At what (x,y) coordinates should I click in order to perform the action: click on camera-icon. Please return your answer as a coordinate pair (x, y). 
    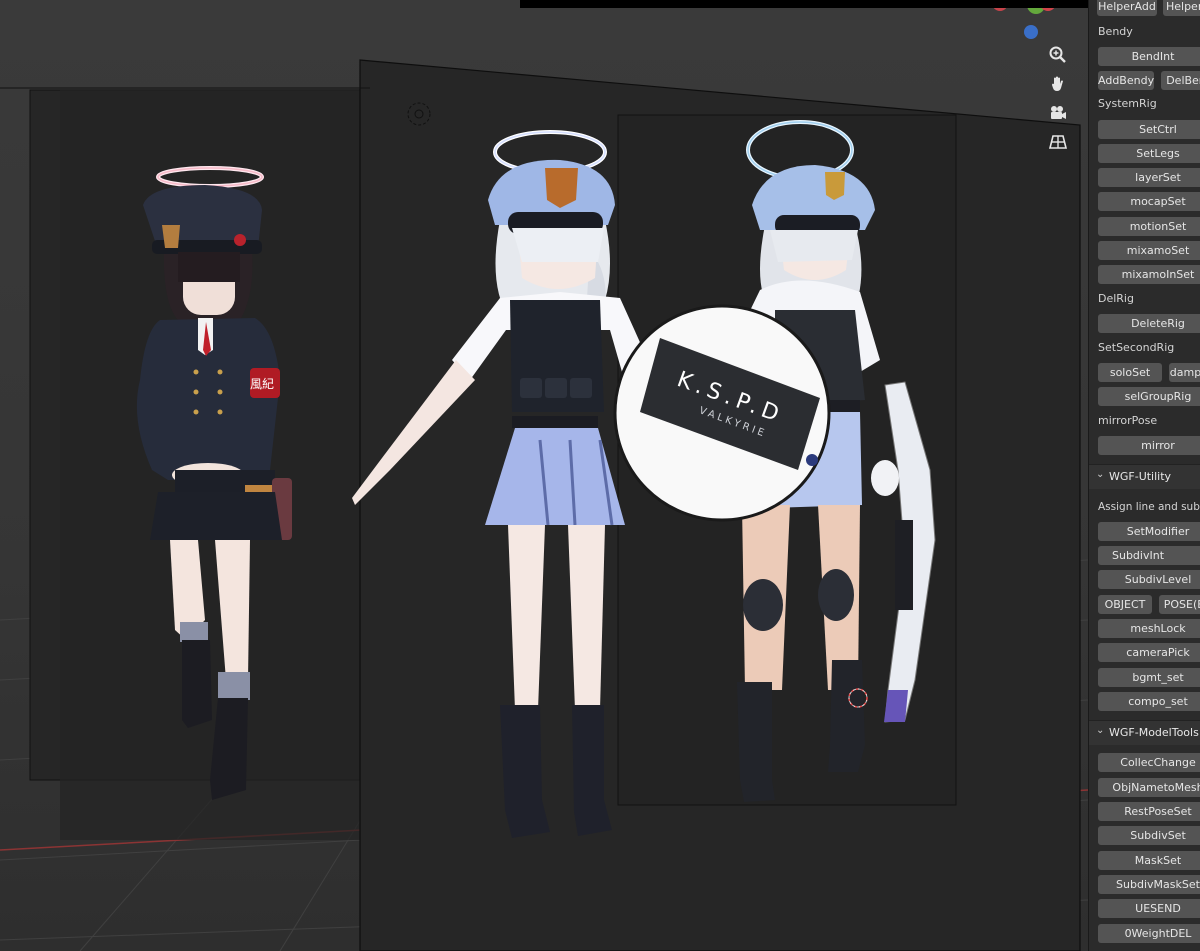
    Looking at the image, I should click on (1058, 113).